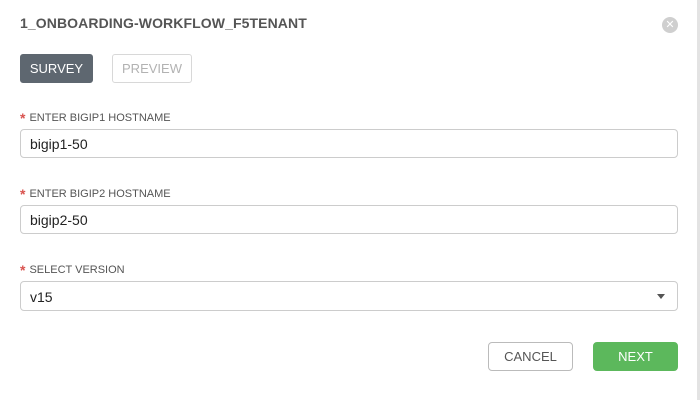 This screenshot has width=700, height=400. I want to click on next-button: NEXT, so click(635, 356).